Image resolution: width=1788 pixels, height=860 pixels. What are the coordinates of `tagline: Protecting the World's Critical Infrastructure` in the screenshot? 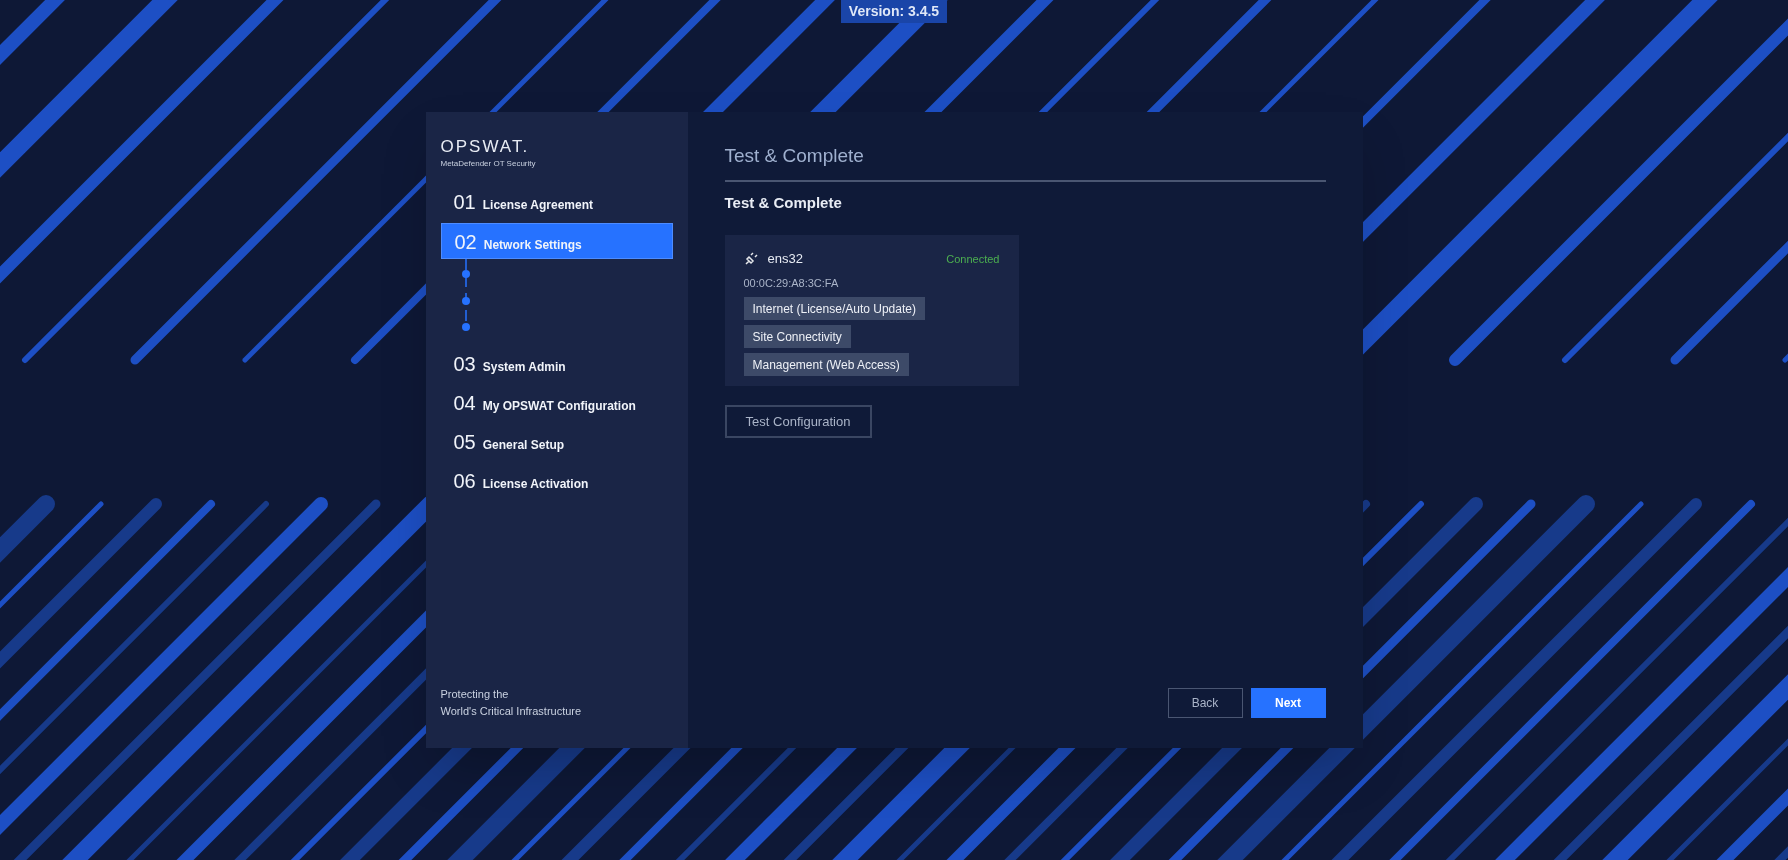 It's located at (511, 703).